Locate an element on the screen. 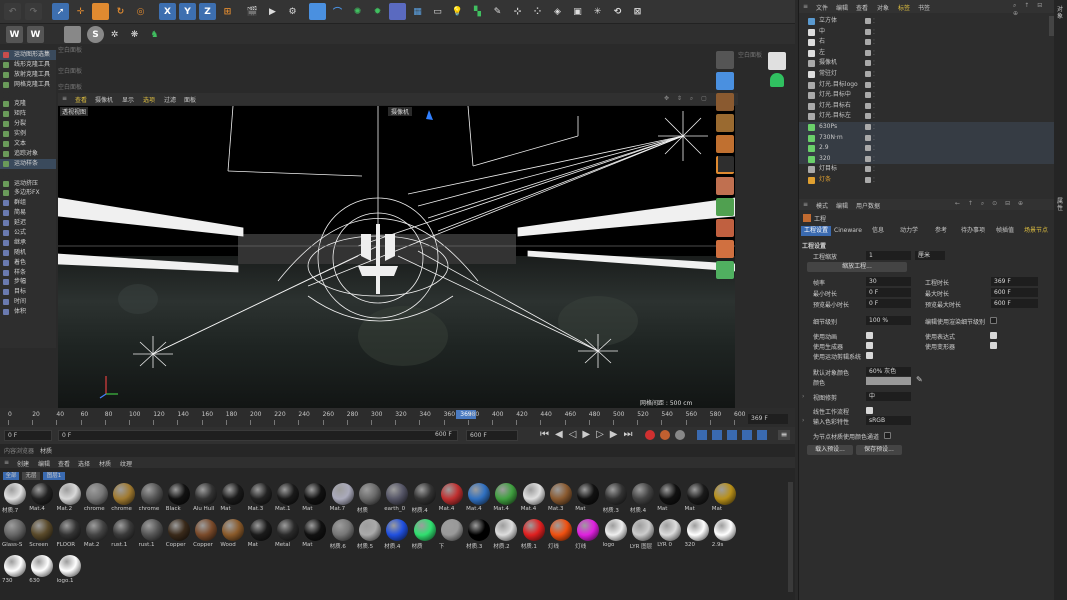 This screenshot has height=600, width=1067. redo-icon: ↷ is located at coordinates (33, 11).